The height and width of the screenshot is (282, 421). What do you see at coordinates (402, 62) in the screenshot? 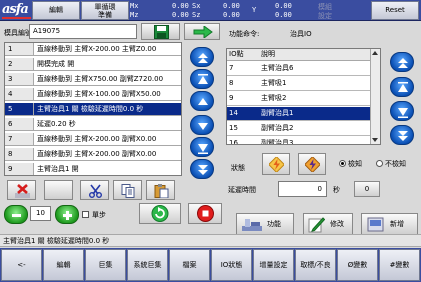
I see `io-move-to-top-button` at bounding box center [402, 62].